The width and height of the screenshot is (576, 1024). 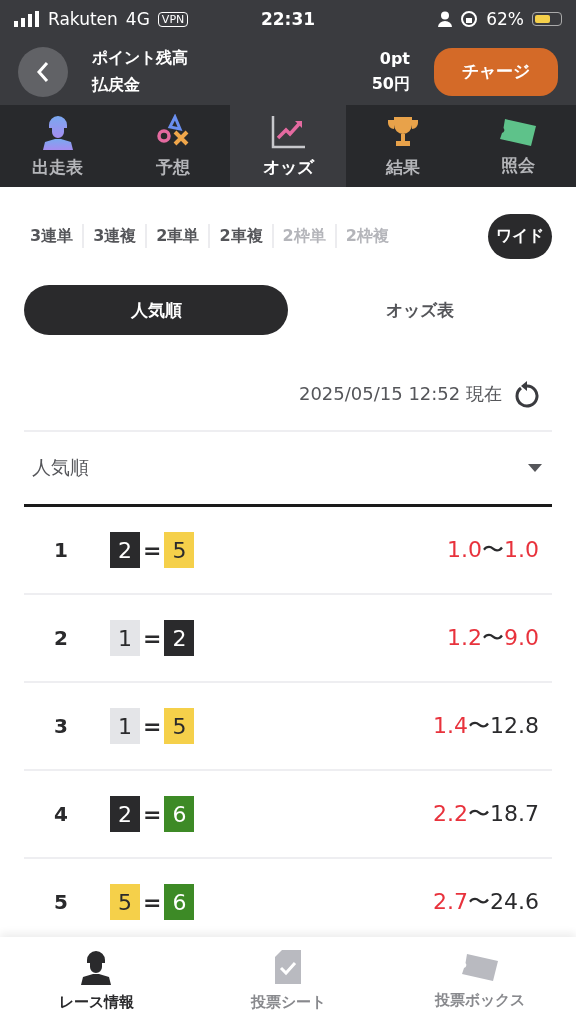 What do you see at coordinates (140, 58) in the screenshot?
I see `balance-label: ポイント残高` at bounding box center [140, 58].